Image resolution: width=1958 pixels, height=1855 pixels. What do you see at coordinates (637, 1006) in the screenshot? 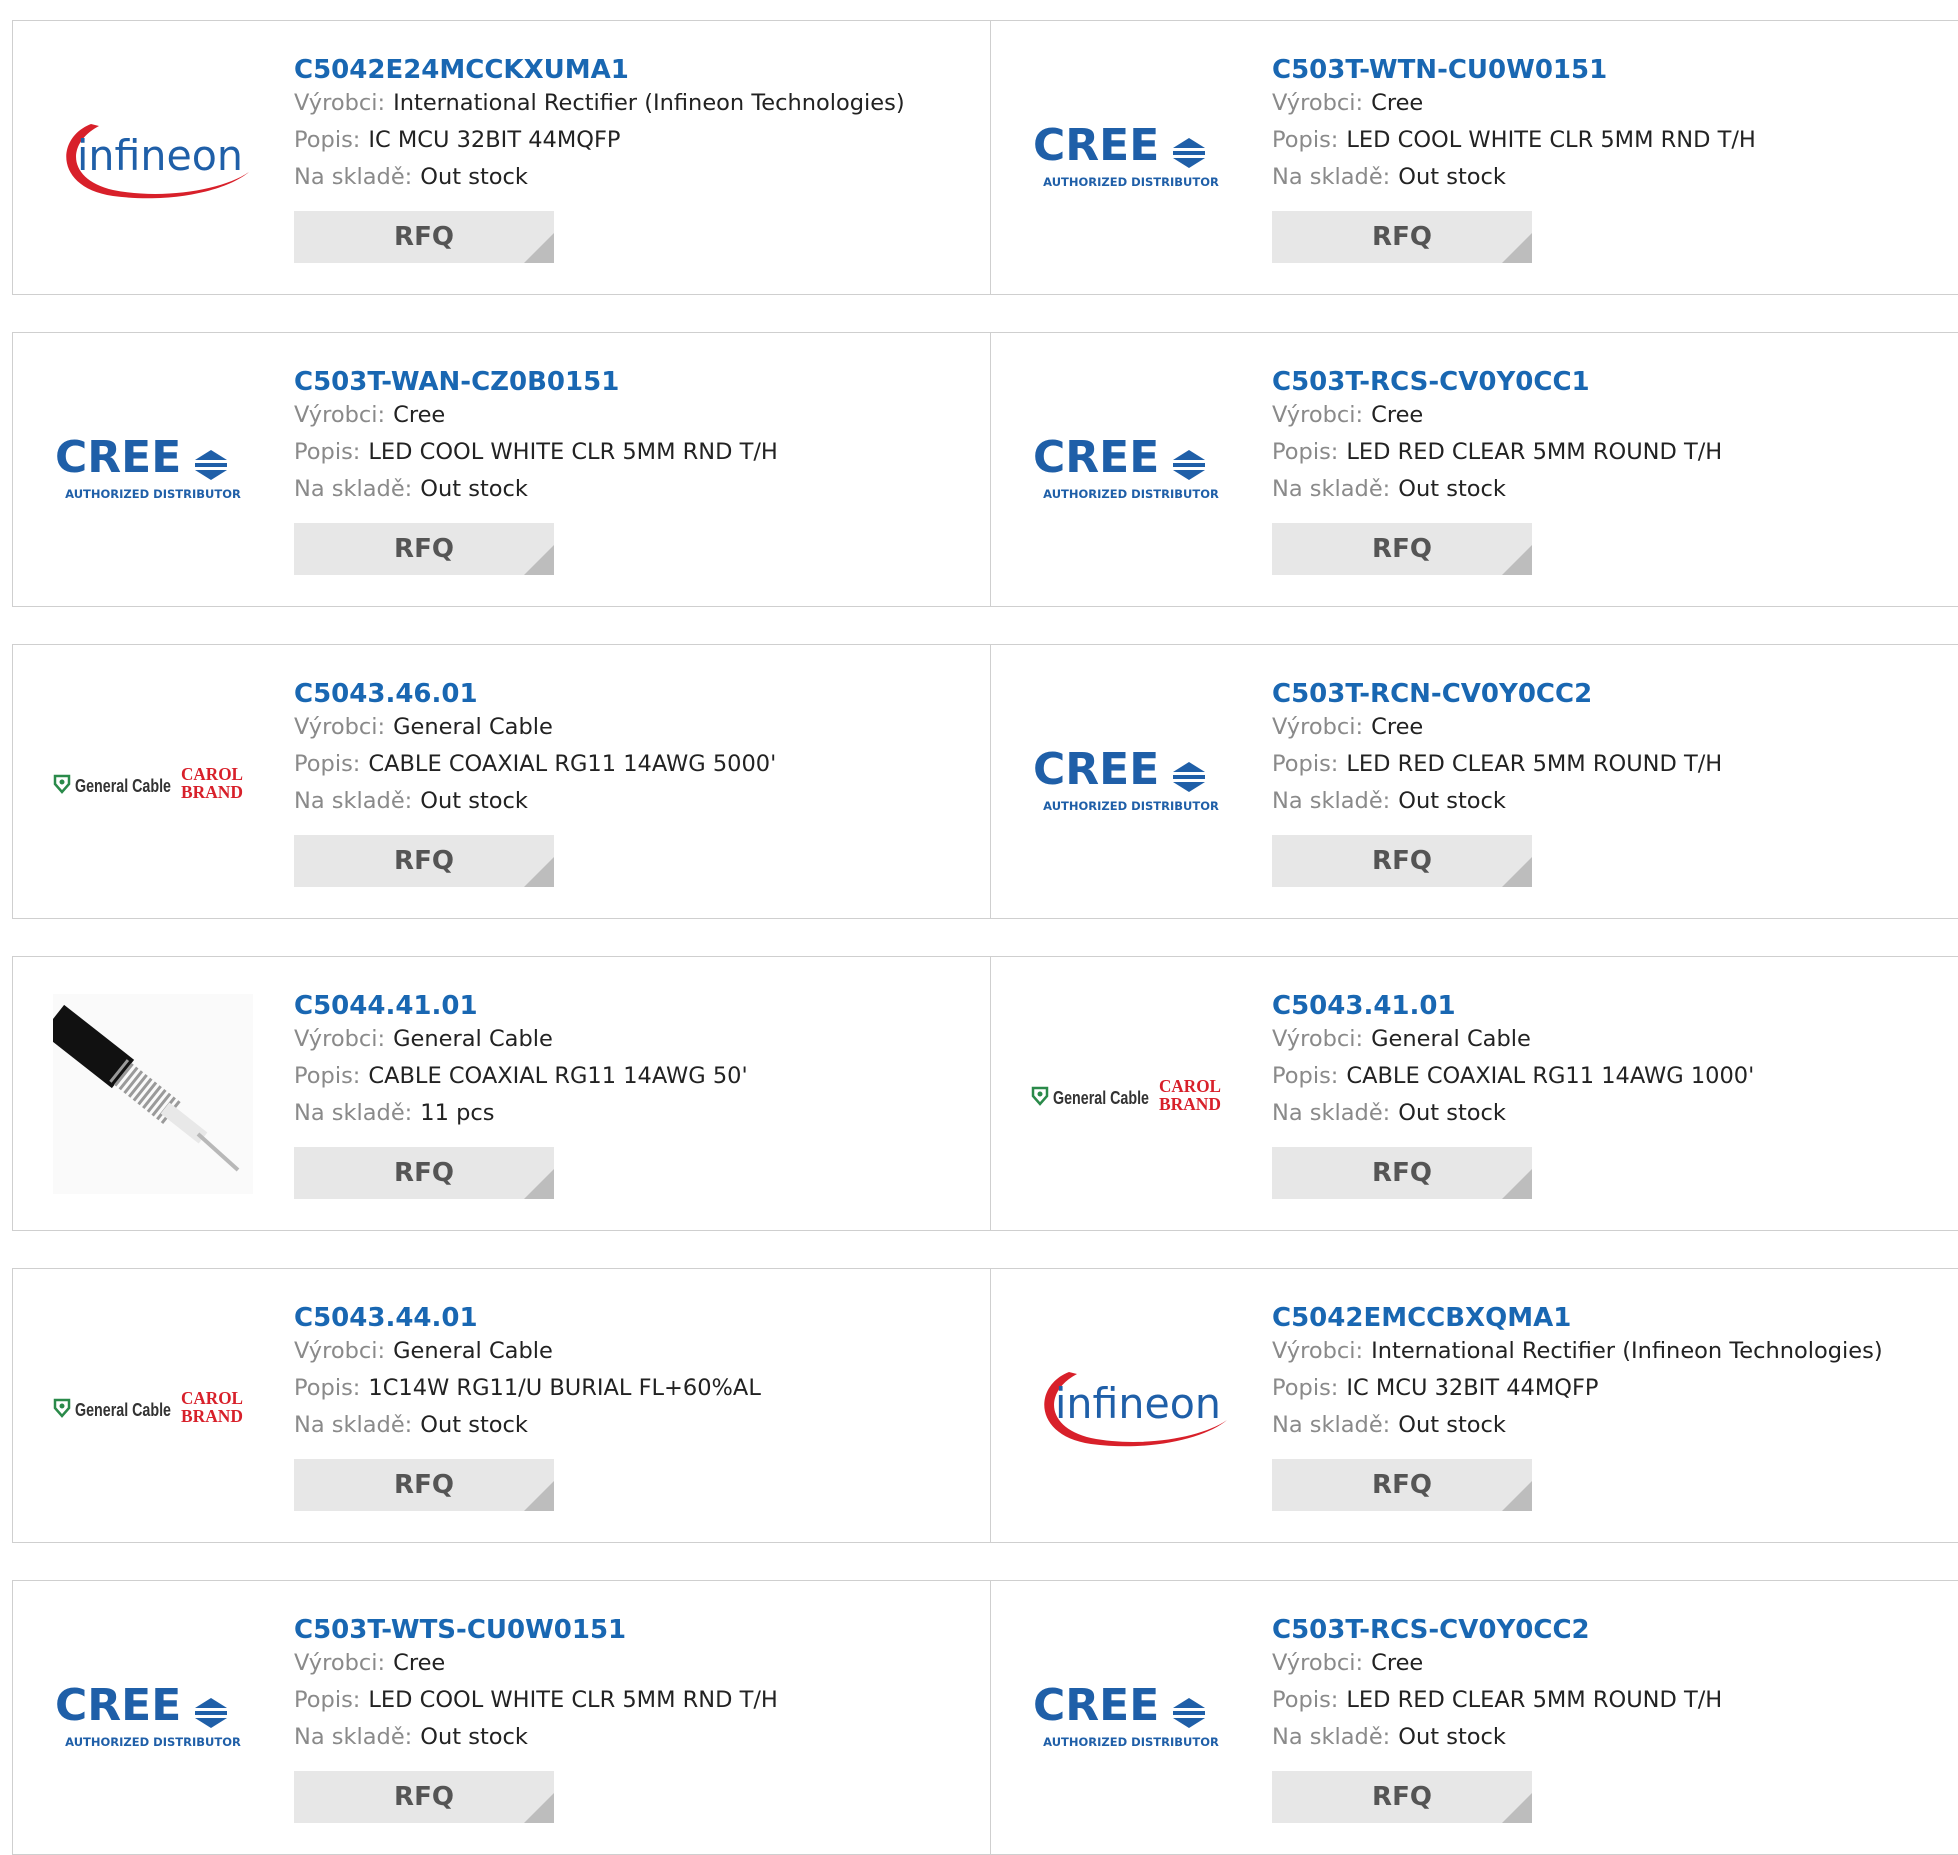
I see `part-number-link: C5044.41.01` at bounding box center [637, 1006].